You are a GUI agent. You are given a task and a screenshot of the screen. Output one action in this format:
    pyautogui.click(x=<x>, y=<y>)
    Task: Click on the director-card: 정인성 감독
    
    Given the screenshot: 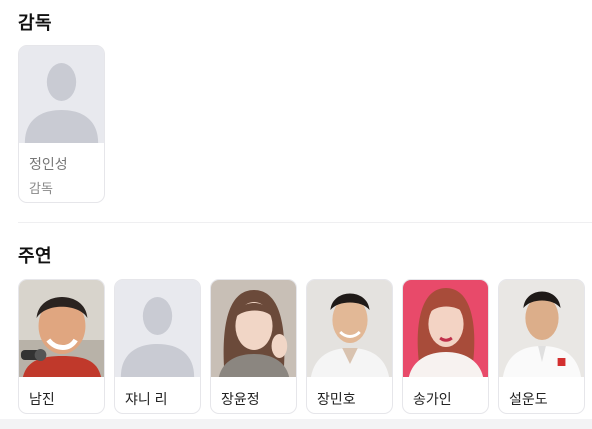 What is the action you would take?
    pyautogui.click(x=61, y=124)
    